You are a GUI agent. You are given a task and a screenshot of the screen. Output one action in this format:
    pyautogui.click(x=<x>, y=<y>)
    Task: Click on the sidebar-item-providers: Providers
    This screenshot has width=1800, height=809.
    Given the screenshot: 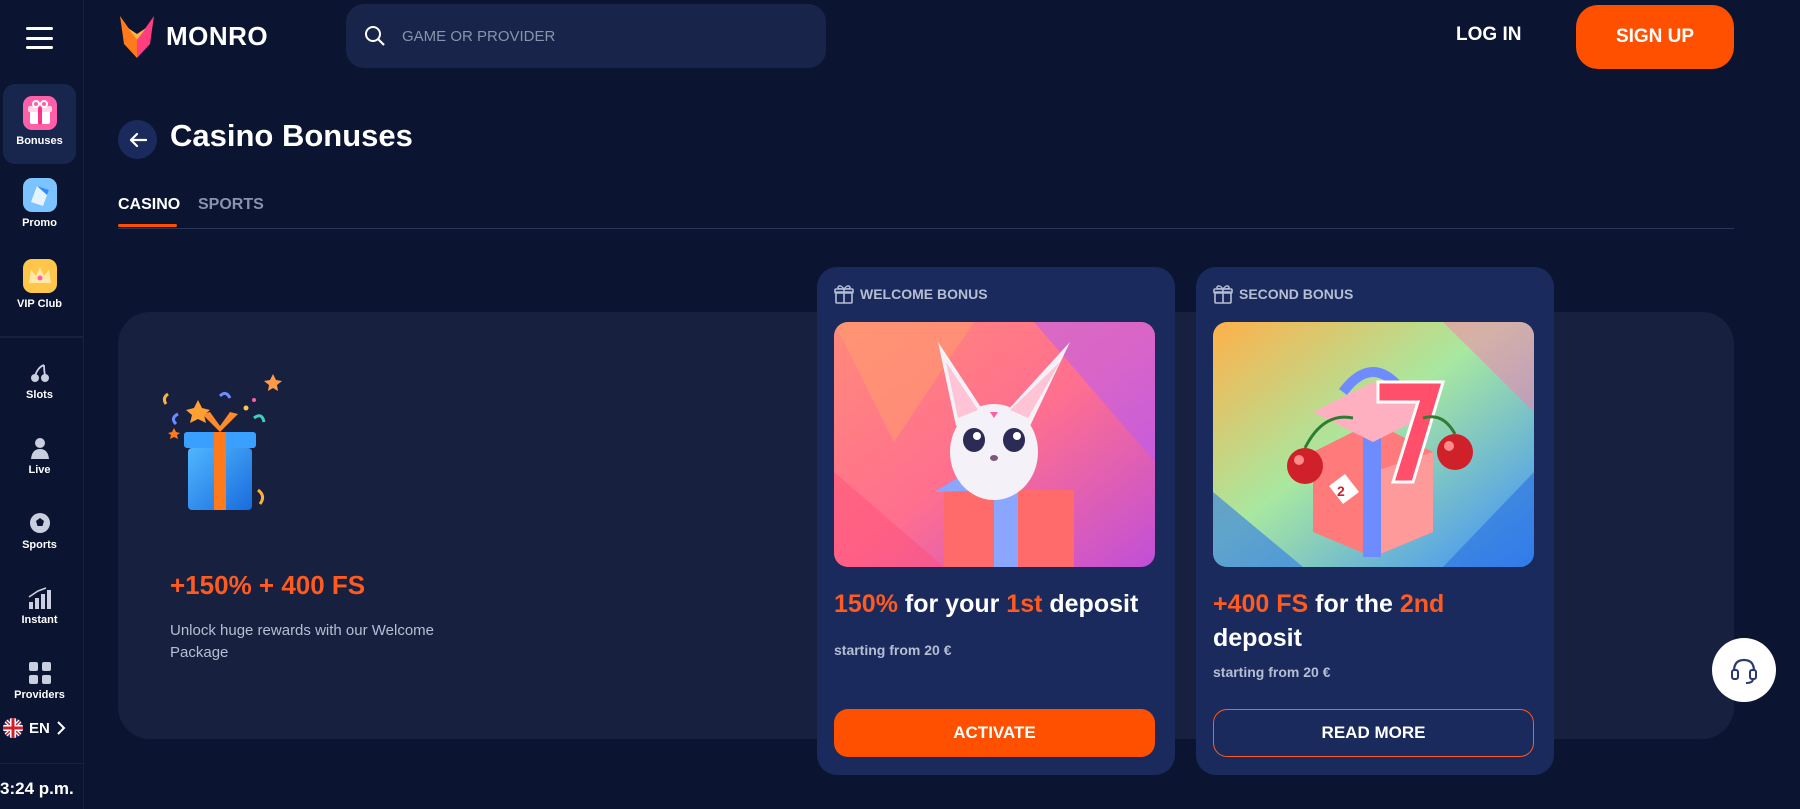 What is the action you would take?
    pyautogui.click(x=39, y=683)
    